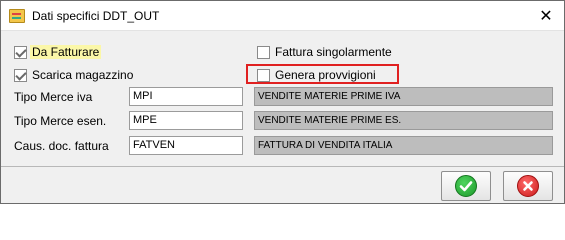 This screenshot has width=565, height=240. Describe the element at coordinates (186, 120) in the screenshot. I see `tipo-merce-esen-input: MPE` at that location.